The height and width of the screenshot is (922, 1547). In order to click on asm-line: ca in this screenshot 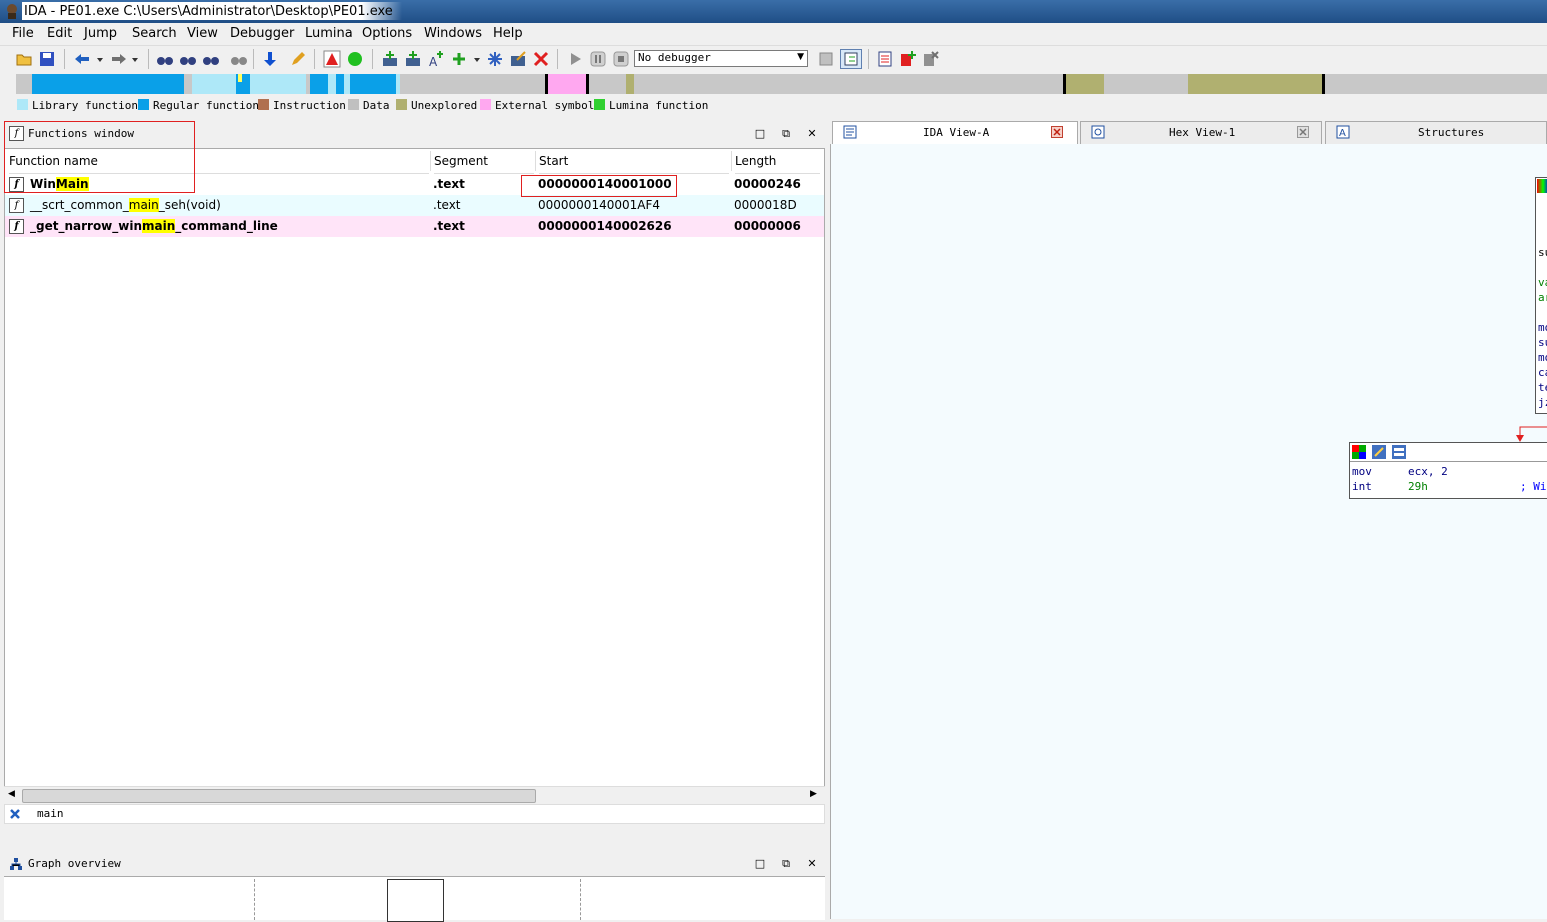, I will do `click(1542, 372)`.